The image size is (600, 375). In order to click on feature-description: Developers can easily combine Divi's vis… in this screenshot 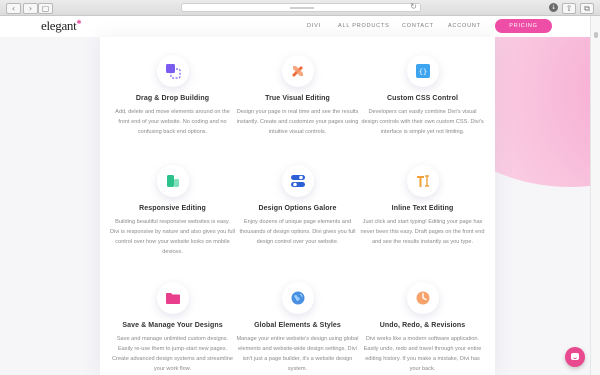, I will do `click(422, 122)`.